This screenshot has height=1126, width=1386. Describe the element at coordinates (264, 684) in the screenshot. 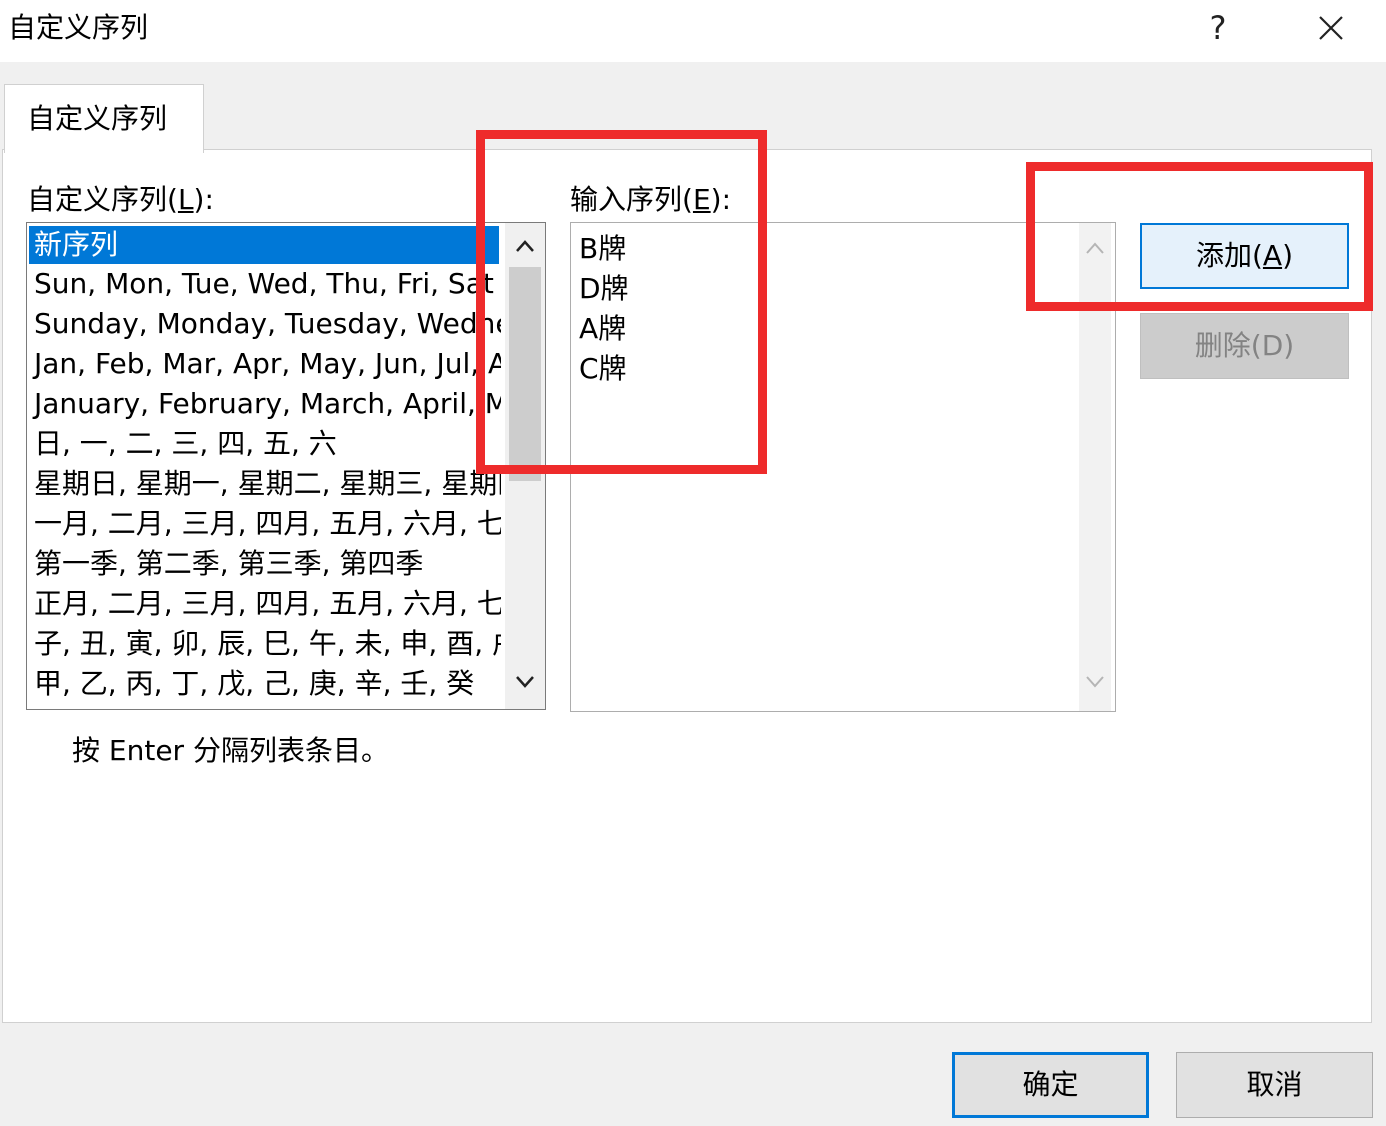

I see `list-item: 甲, 乙, 丙, 丁, 戊, 己, 庚, 辛, 壬, 癸` at that location.